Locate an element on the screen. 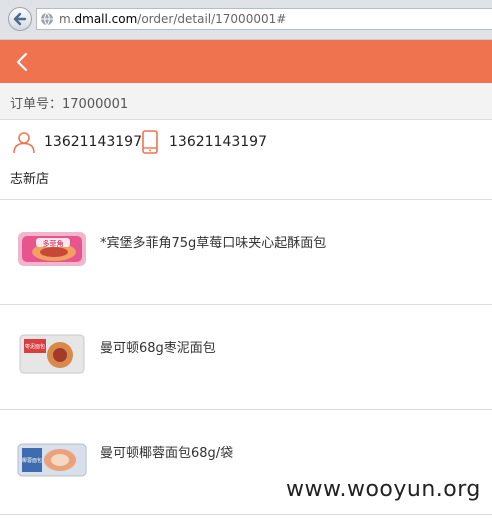  url-input: m.dmall.com/order/detail/17000001# is located at coordinates (264, 19).